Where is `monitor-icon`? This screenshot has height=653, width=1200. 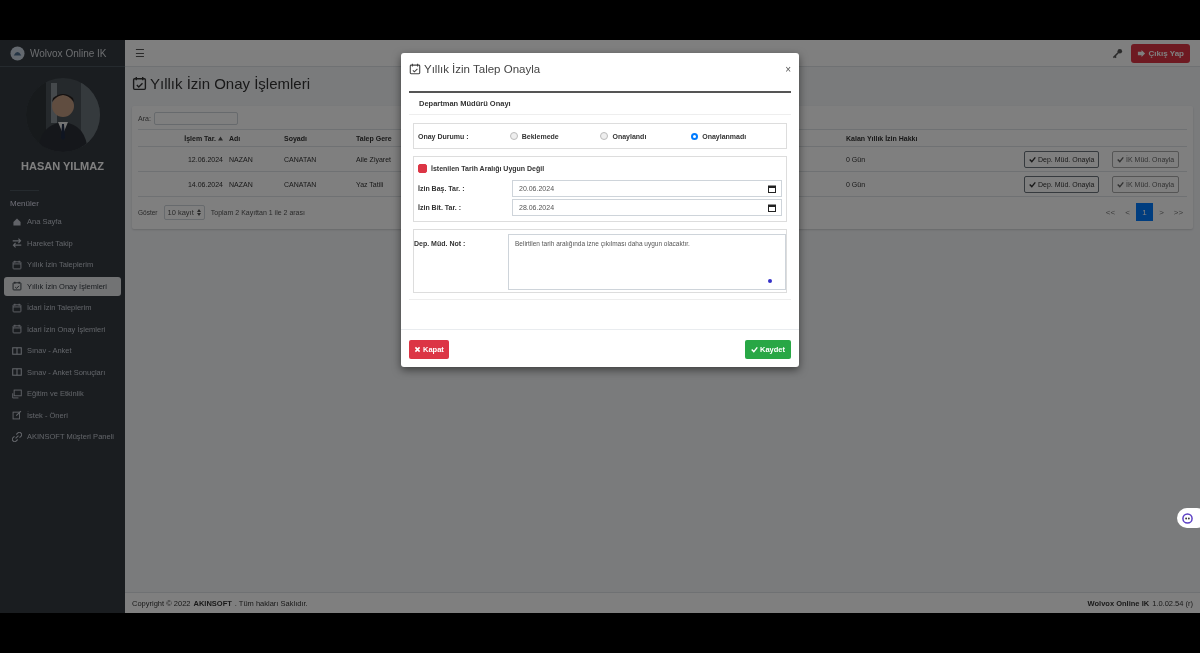 monitor-icon is located at coordinates (17, 393).